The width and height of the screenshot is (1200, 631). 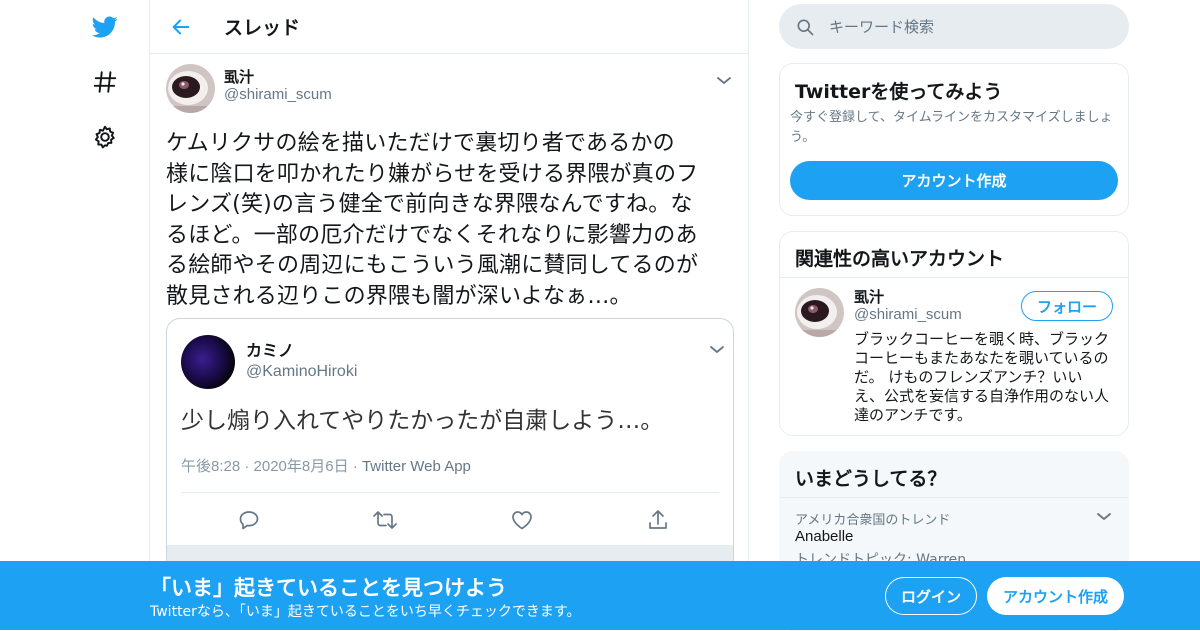 I want to click on search-placeholder: キーワード検索, so click(x=882, y=27).